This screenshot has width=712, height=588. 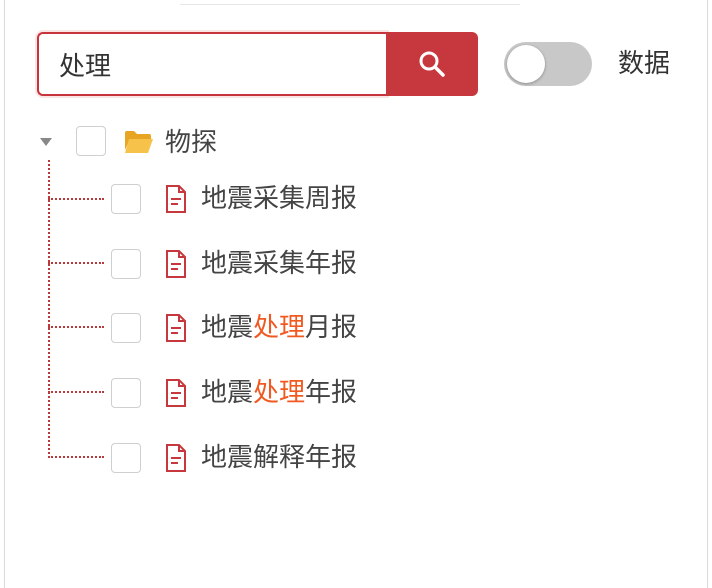 What do you see at coordinates (350, 2) in the screenshot?
I see `top-divider` at bounding box center [350, 2].